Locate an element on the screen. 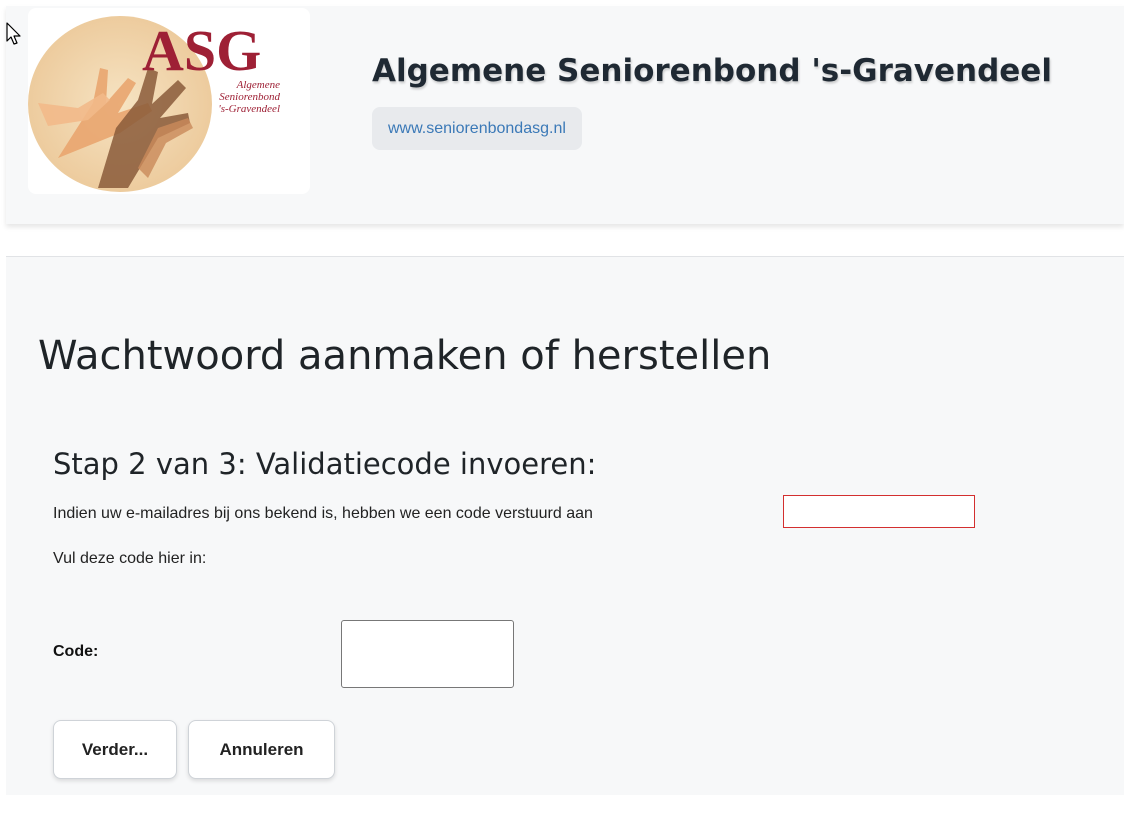 The width and height of the screenshot is (1124, 821). logo-text: ASG is located at coordinates (201, 50).